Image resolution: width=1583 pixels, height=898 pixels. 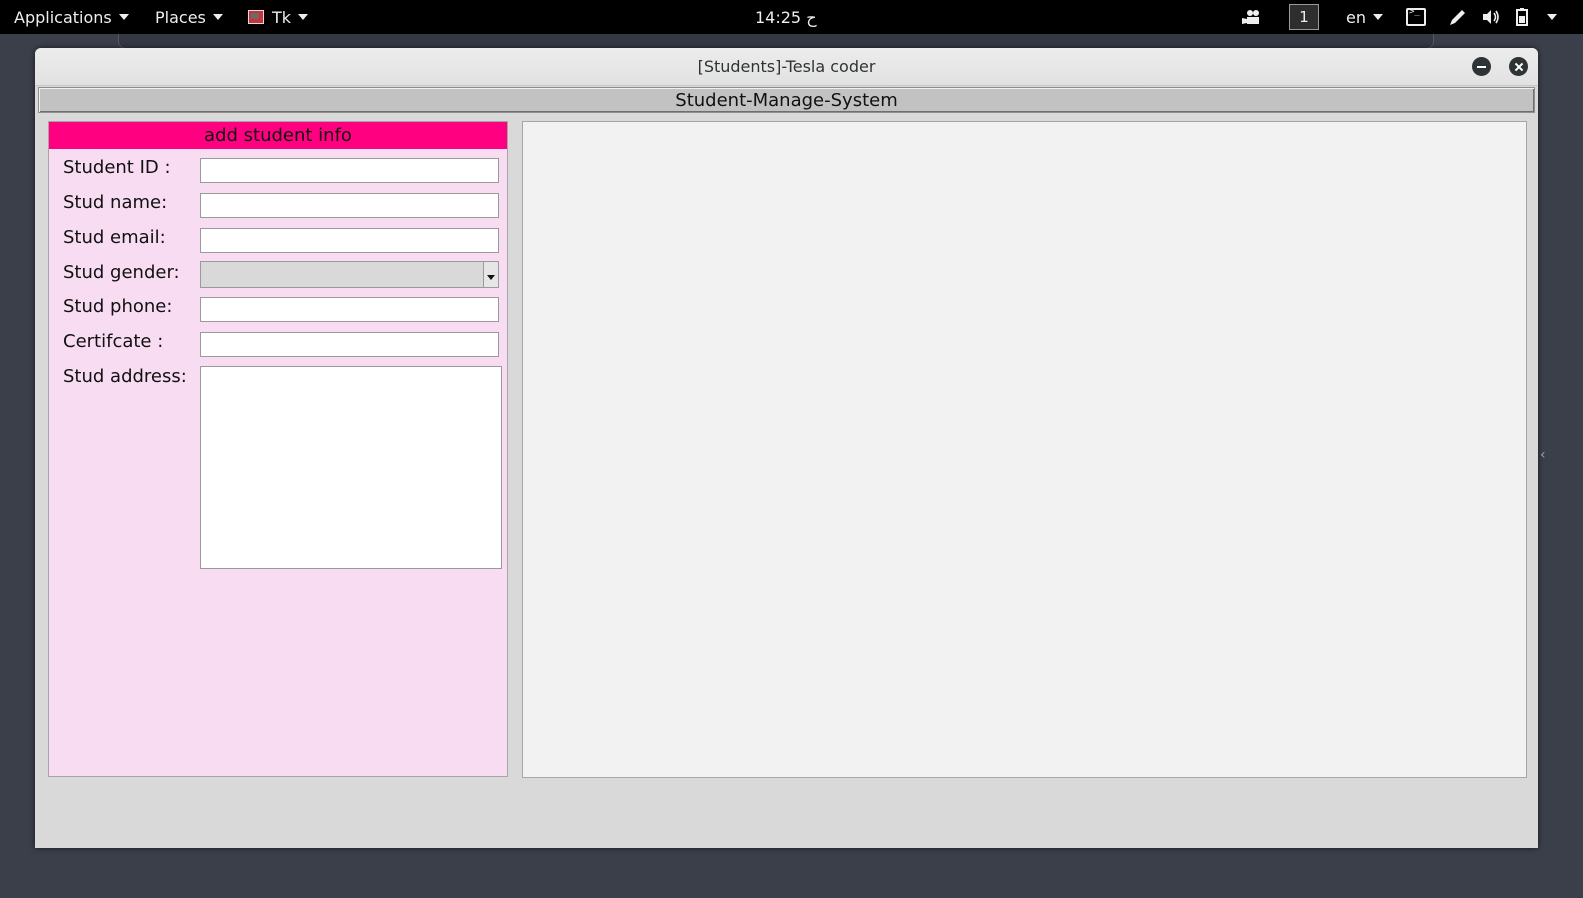 I want to click on certificate-input, so click(x=349, y=344).